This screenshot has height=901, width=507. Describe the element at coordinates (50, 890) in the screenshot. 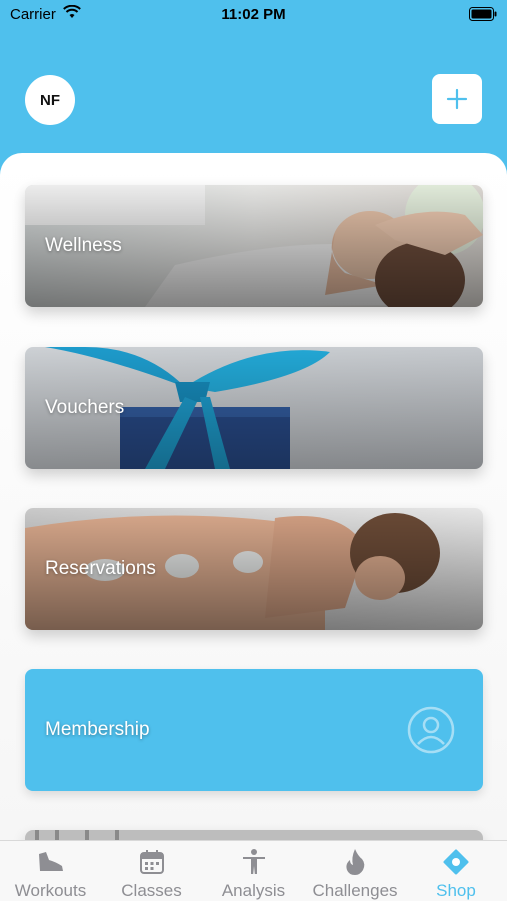

I see `tab-label-workouts: Workouts` at that location.